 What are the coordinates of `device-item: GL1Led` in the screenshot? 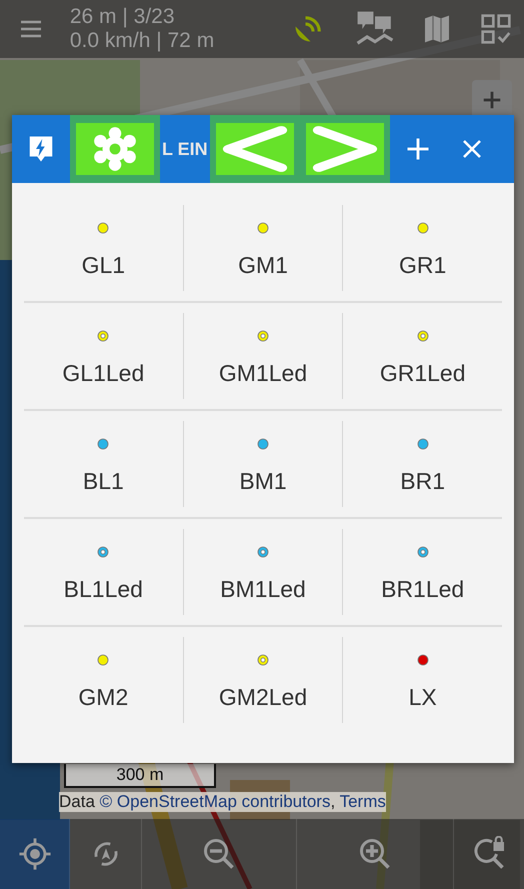 It's located at (103, 356).